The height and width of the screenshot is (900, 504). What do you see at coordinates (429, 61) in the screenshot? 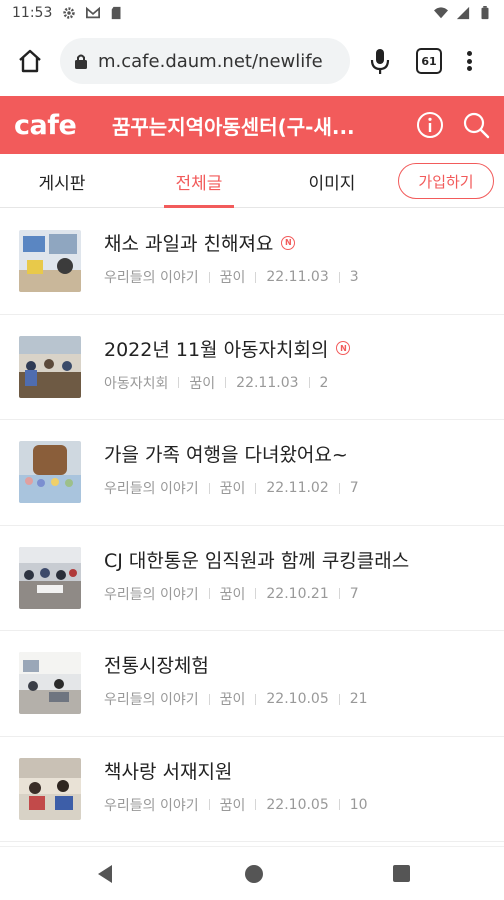
I see `tabs-button: 61` at bounding box center [429, 61].